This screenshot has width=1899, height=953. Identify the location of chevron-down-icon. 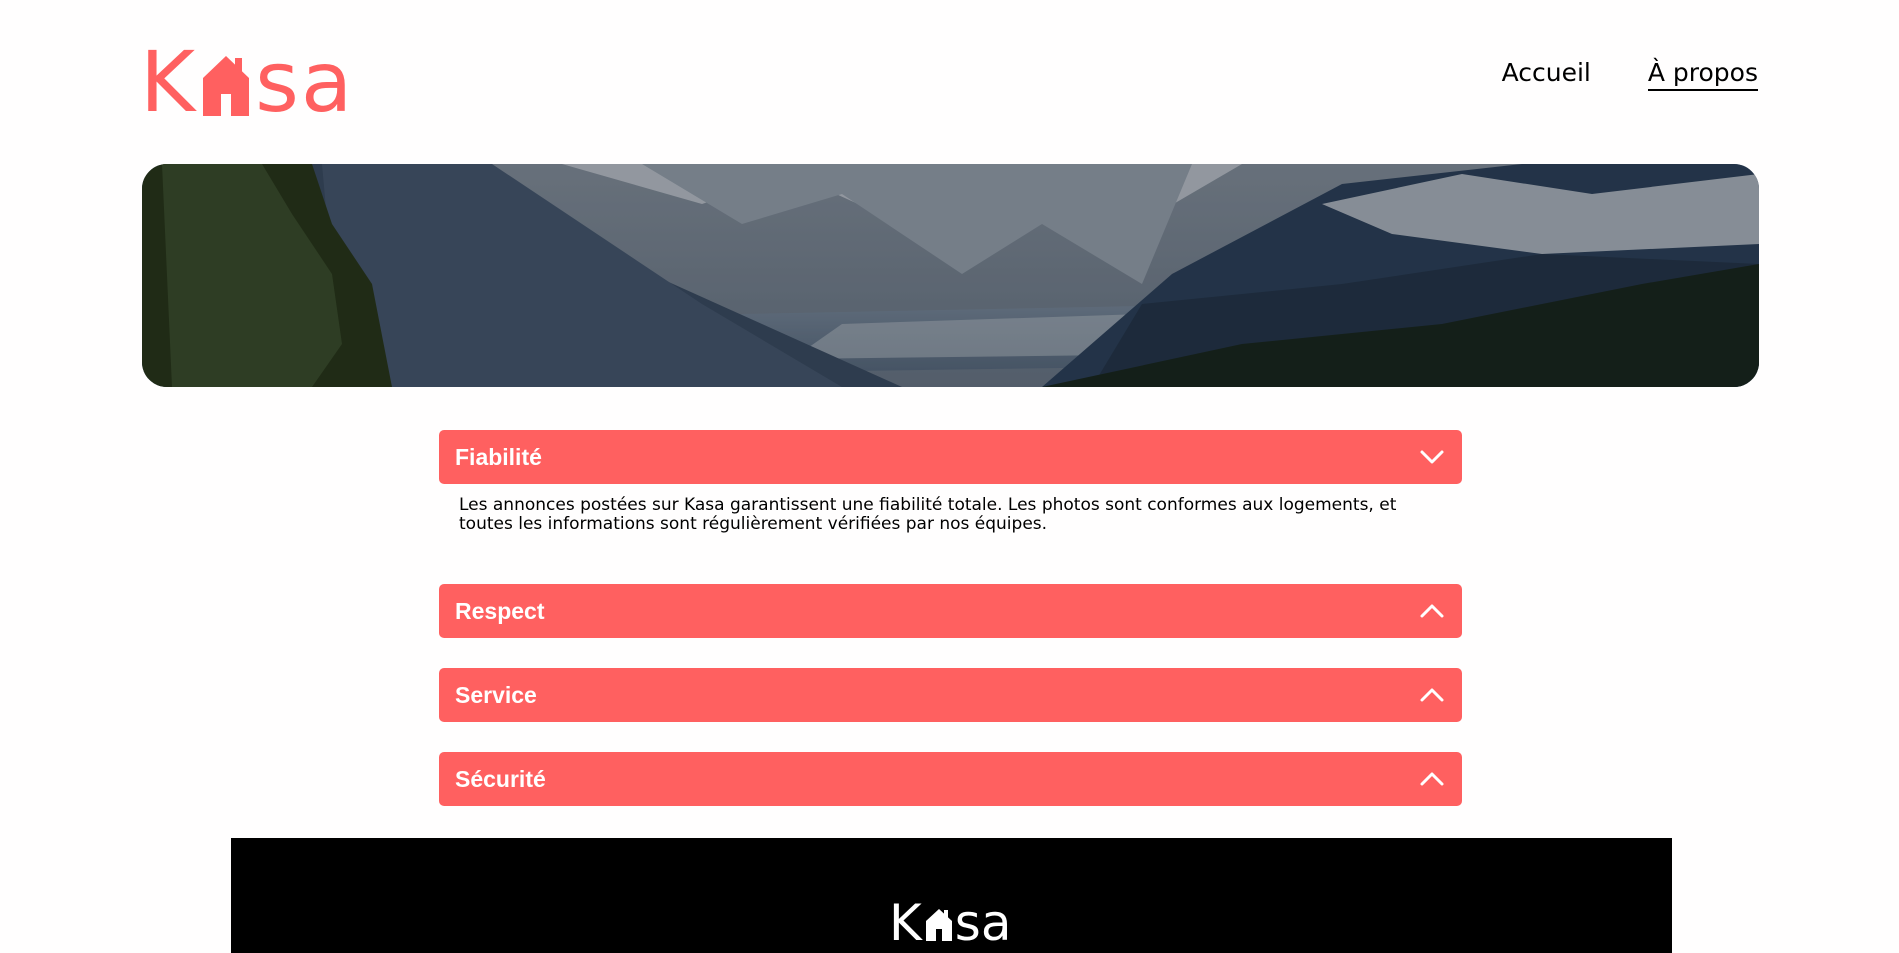
(1432, 457).